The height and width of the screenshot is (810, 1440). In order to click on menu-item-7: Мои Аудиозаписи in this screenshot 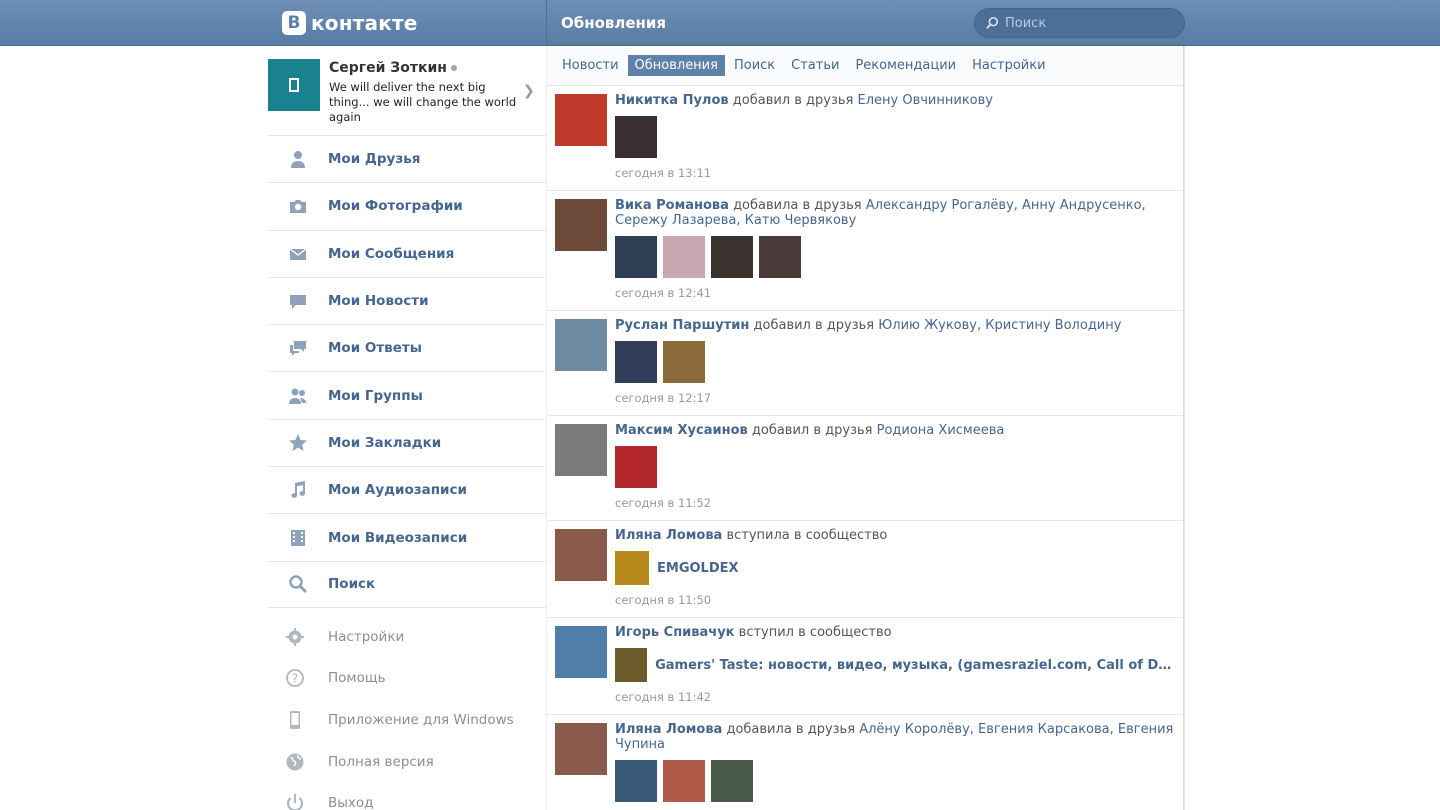, I will do `click(407, 489)`.